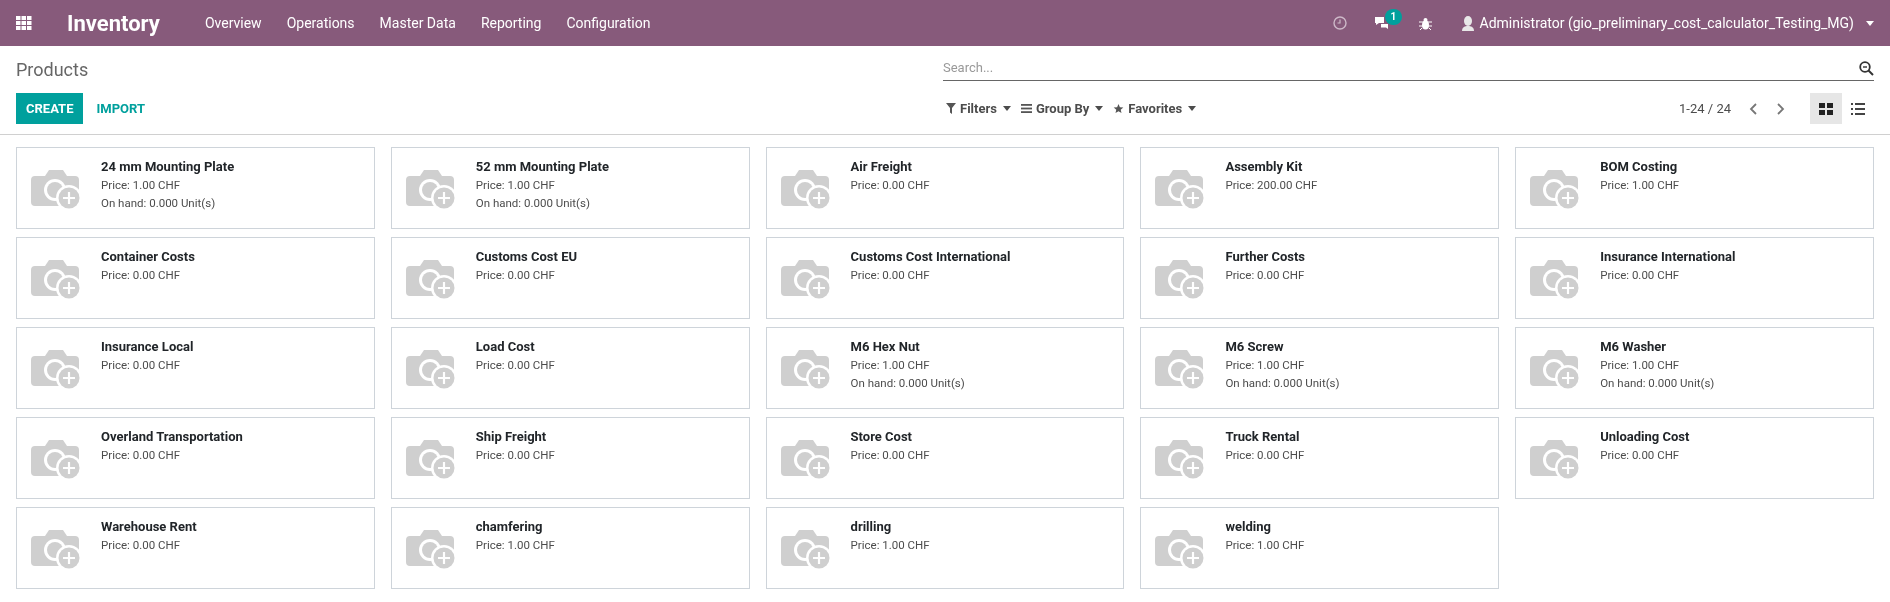 Image resolution: width=1890 pixels, height=602 pixels. Describe the element at coordinates (1705, 108) in the screenshot. I see `pager-value: 1-24 / 24` at that location.